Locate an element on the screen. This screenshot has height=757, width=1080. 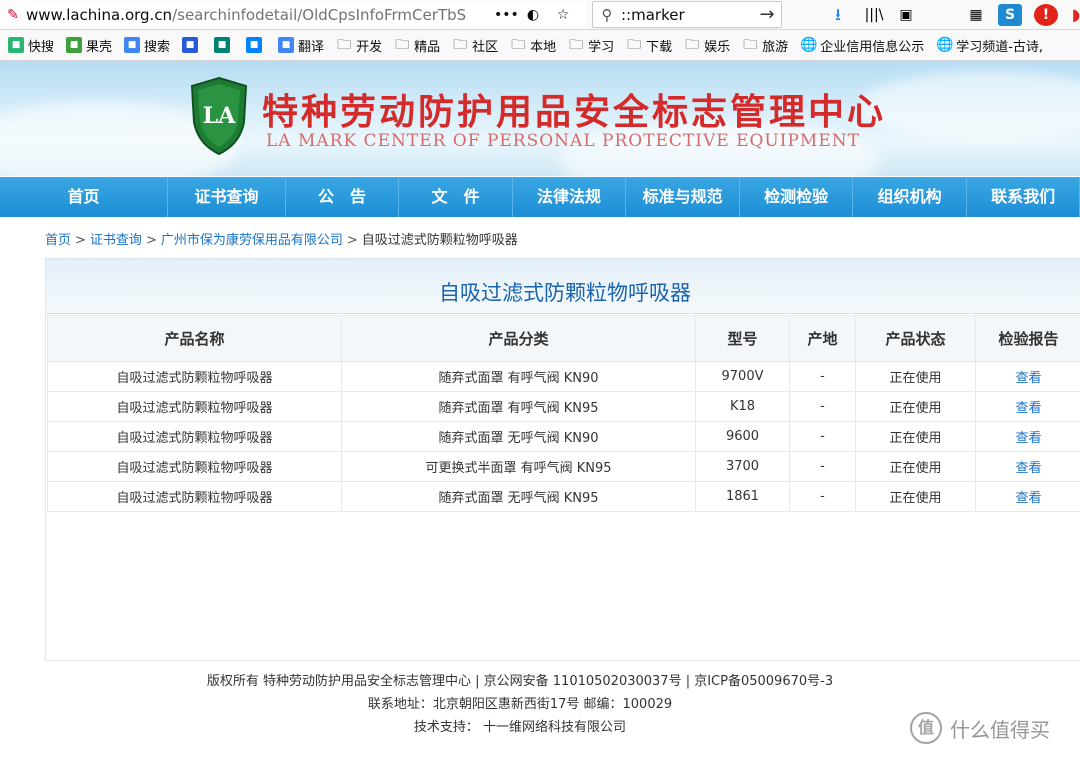
breadcrumb-cert-query: 证书查询 is located at coordinates (116, 240).